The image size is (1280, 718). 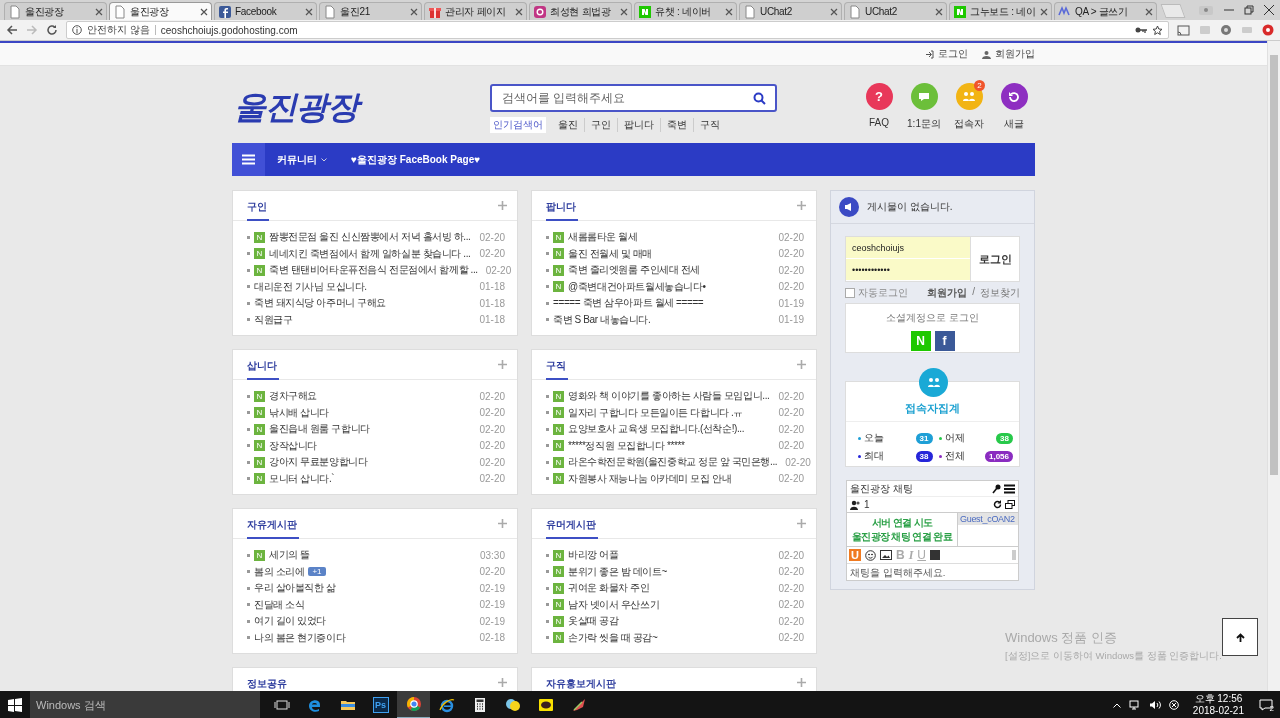 What do you see at coordinates (634, 270) in the screenshot?
I see `post-link: 죽변 줄리엣원룸 주인세대 전세` at bounding box center [634, 270].